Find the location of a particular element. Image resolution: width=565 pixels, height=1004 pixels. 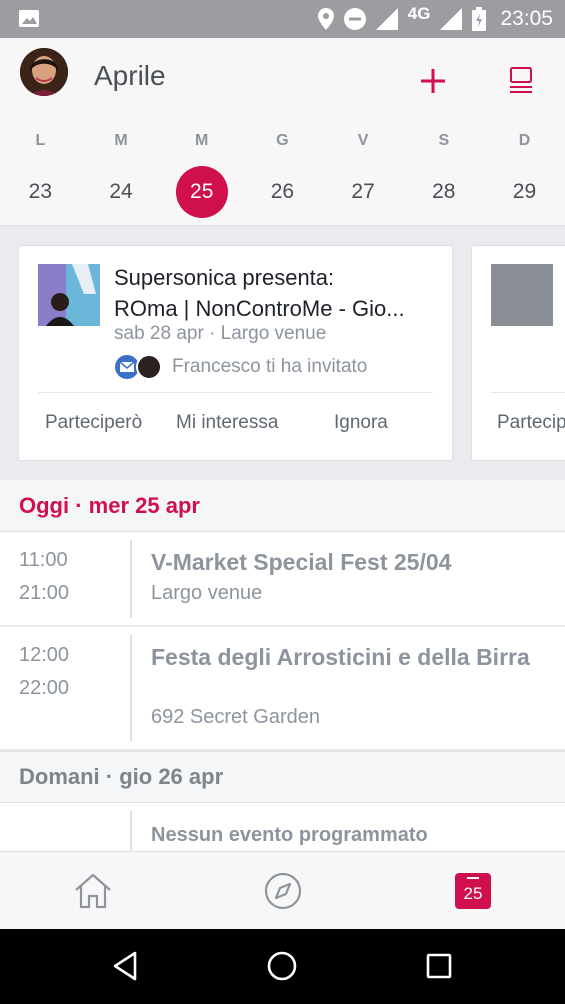

calendar-icon: 25 is located at coordinates (473, 891).